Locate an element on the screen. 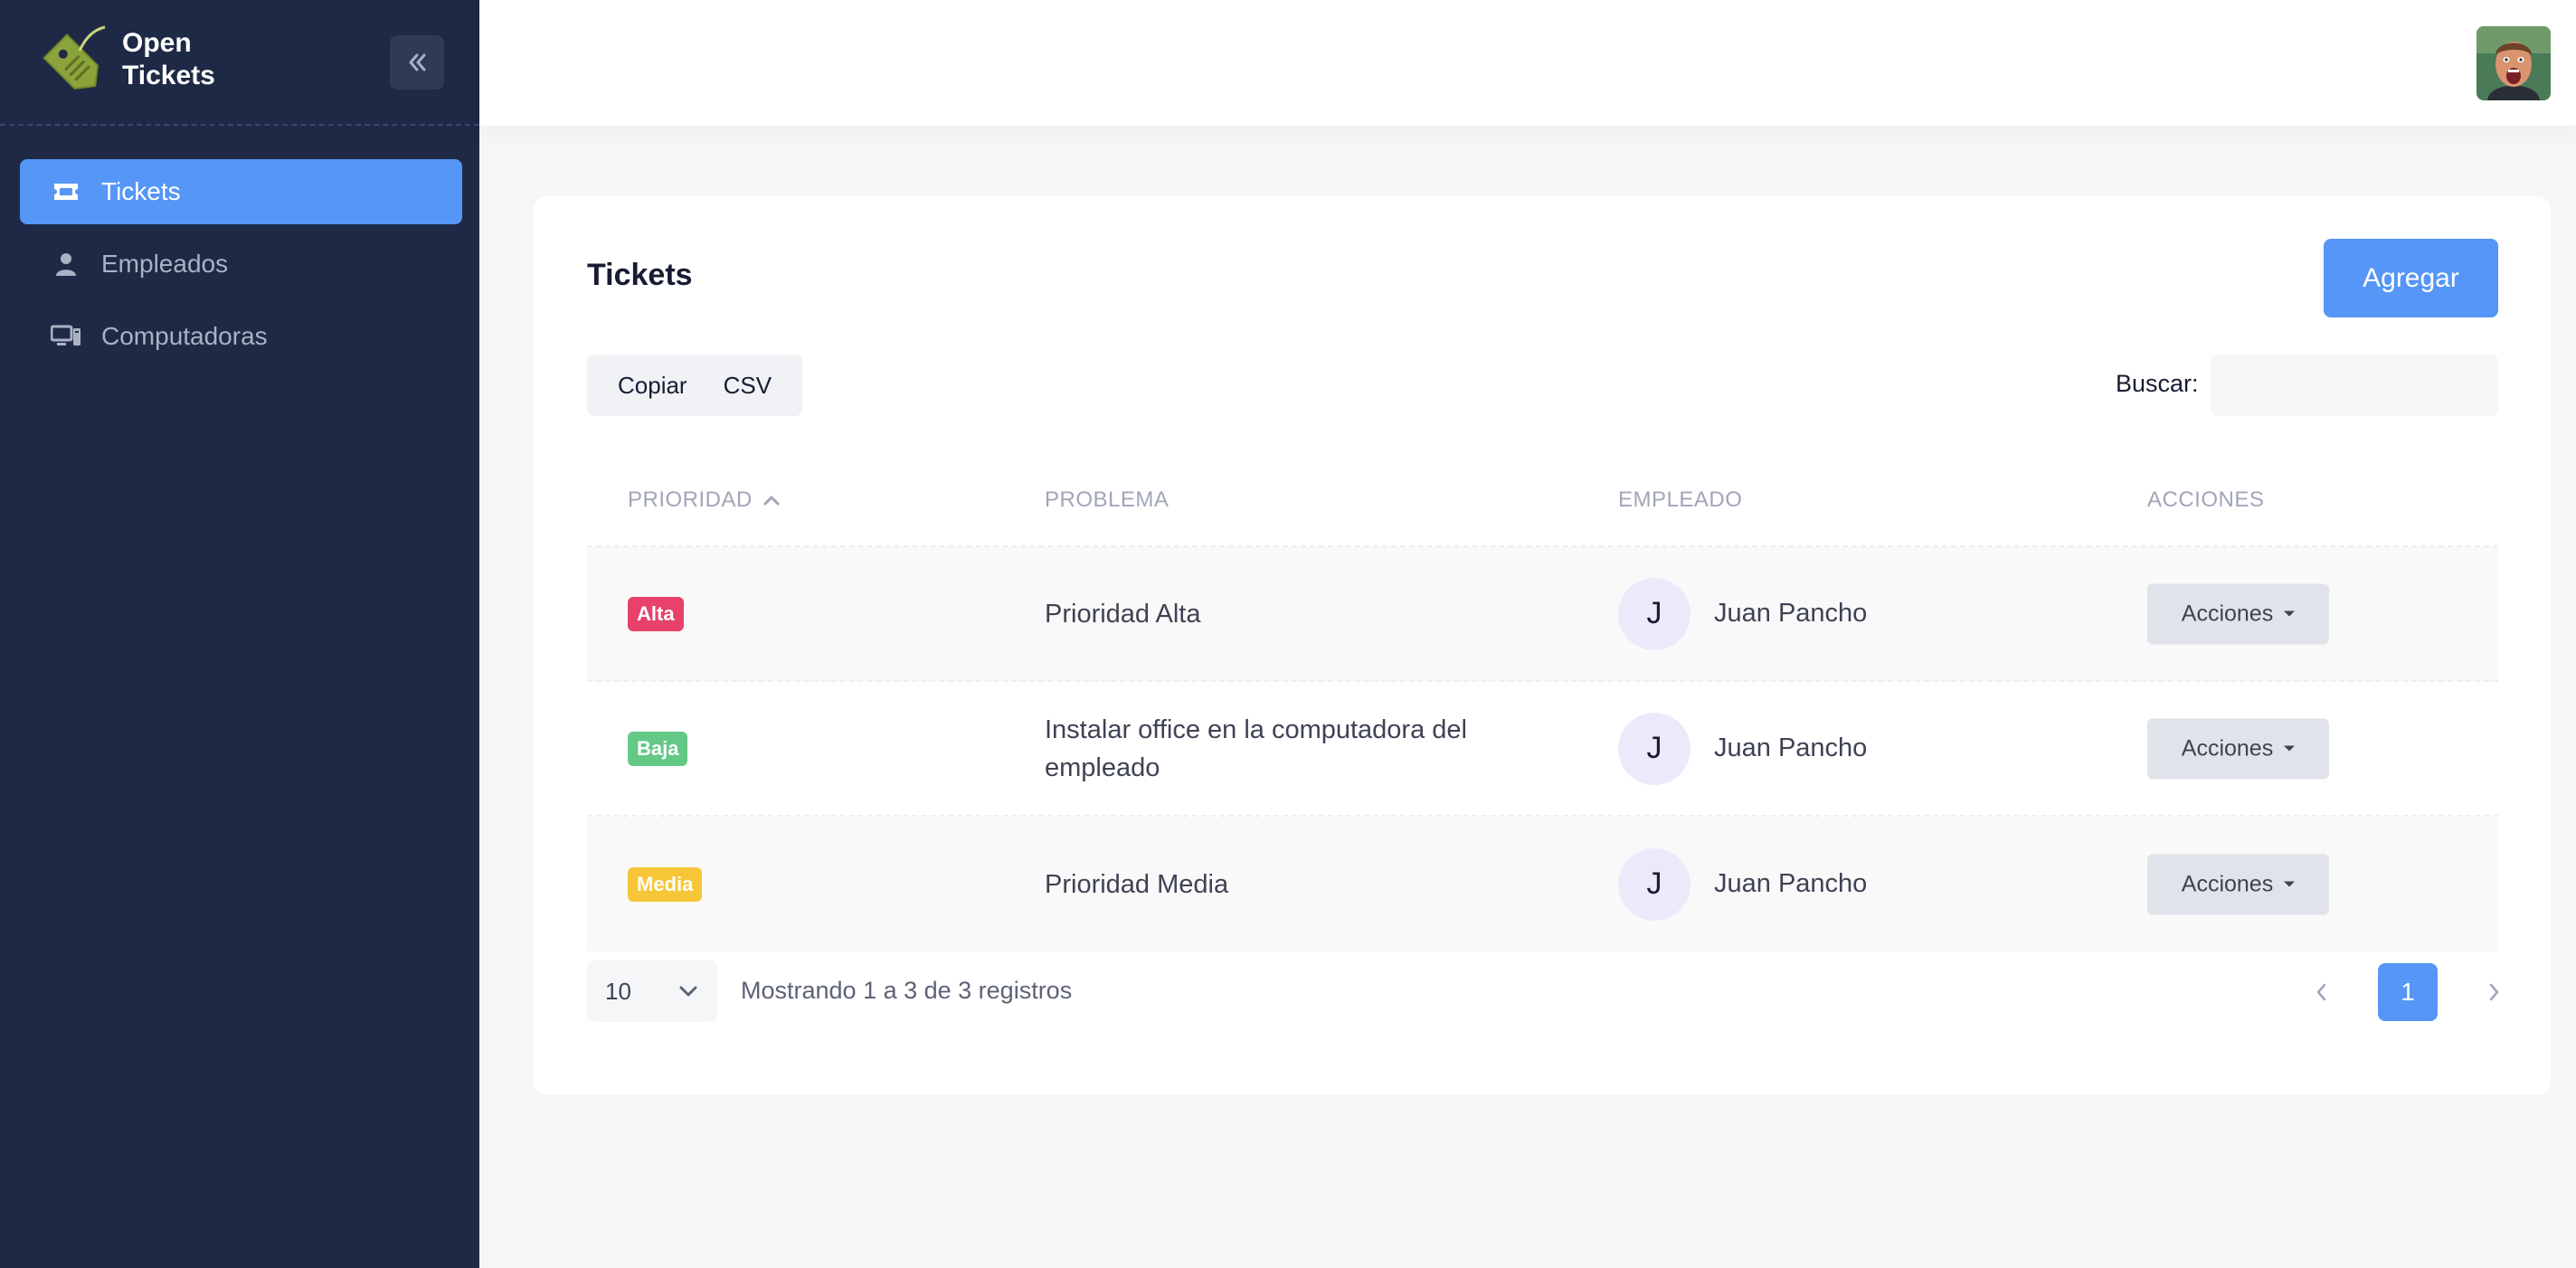 The width and height of the screenshot is (2576, 1268). priority-cell: Alta is located at coordinates (656, 613).